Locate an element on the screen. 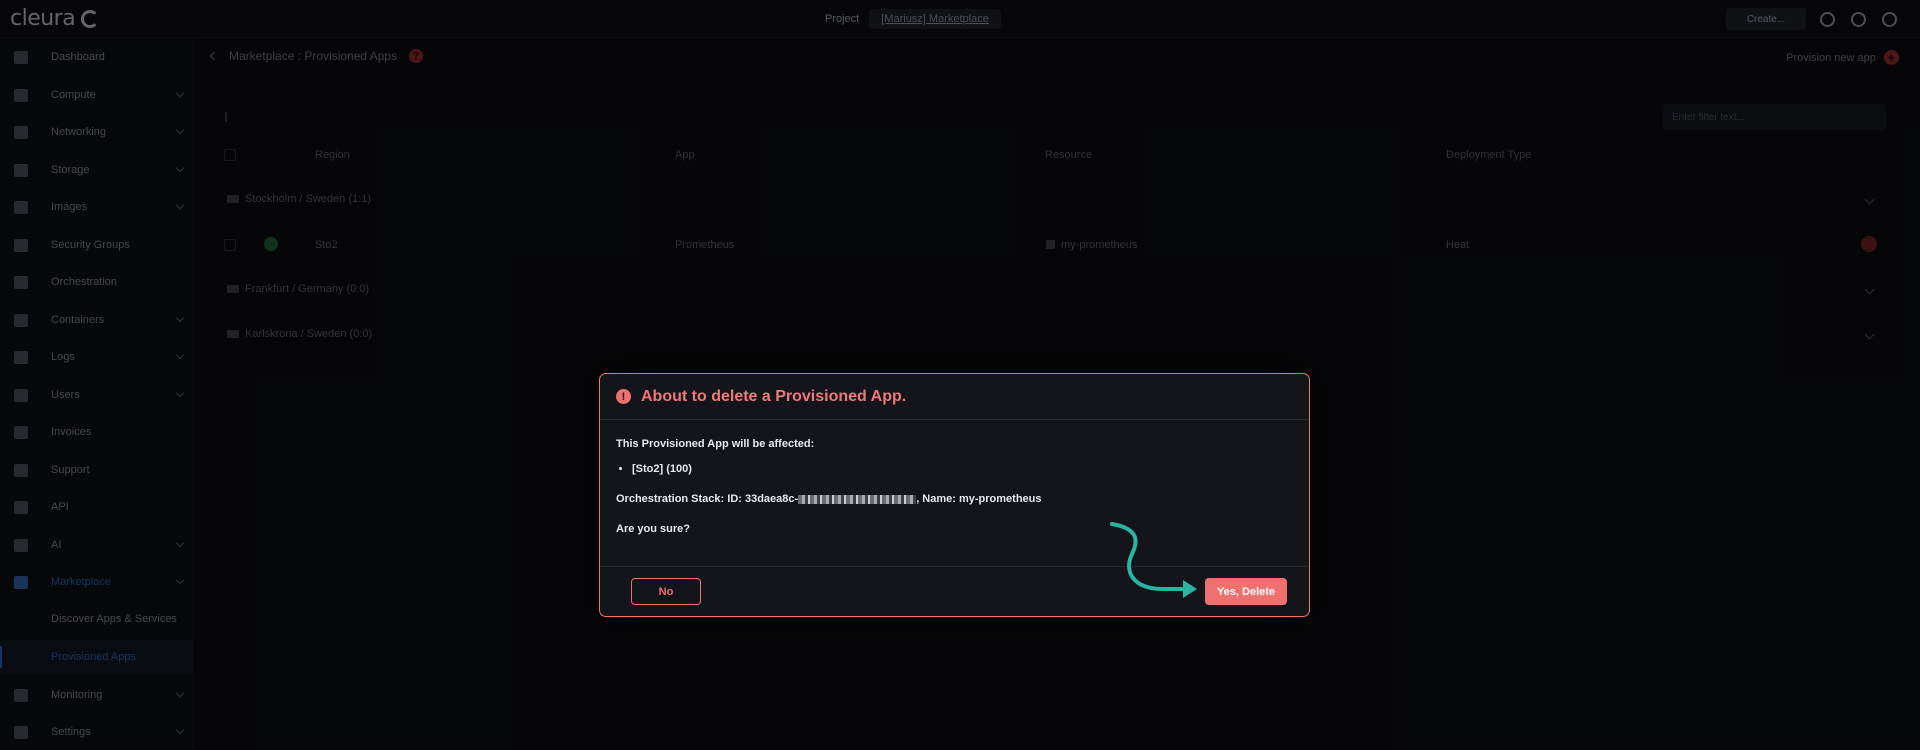 This screenshot has height=750, width=1920. alert-icon: ! is located at coordinates (623, 396).